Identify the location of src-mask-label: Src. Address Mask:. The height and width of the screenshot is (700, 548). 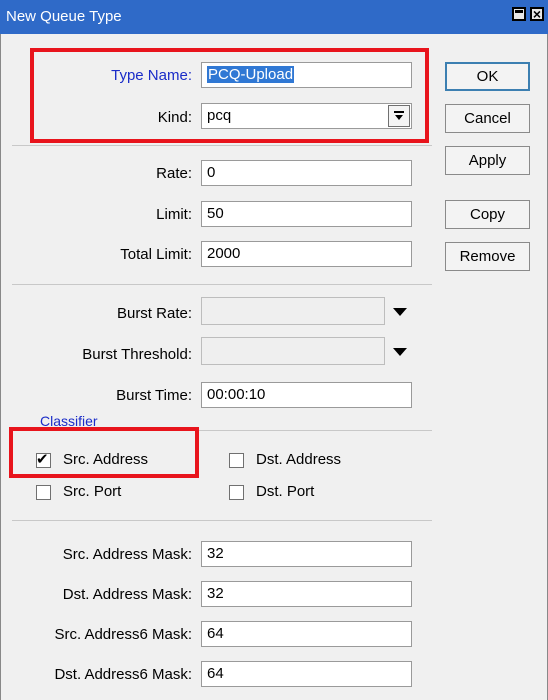
(127, 554).